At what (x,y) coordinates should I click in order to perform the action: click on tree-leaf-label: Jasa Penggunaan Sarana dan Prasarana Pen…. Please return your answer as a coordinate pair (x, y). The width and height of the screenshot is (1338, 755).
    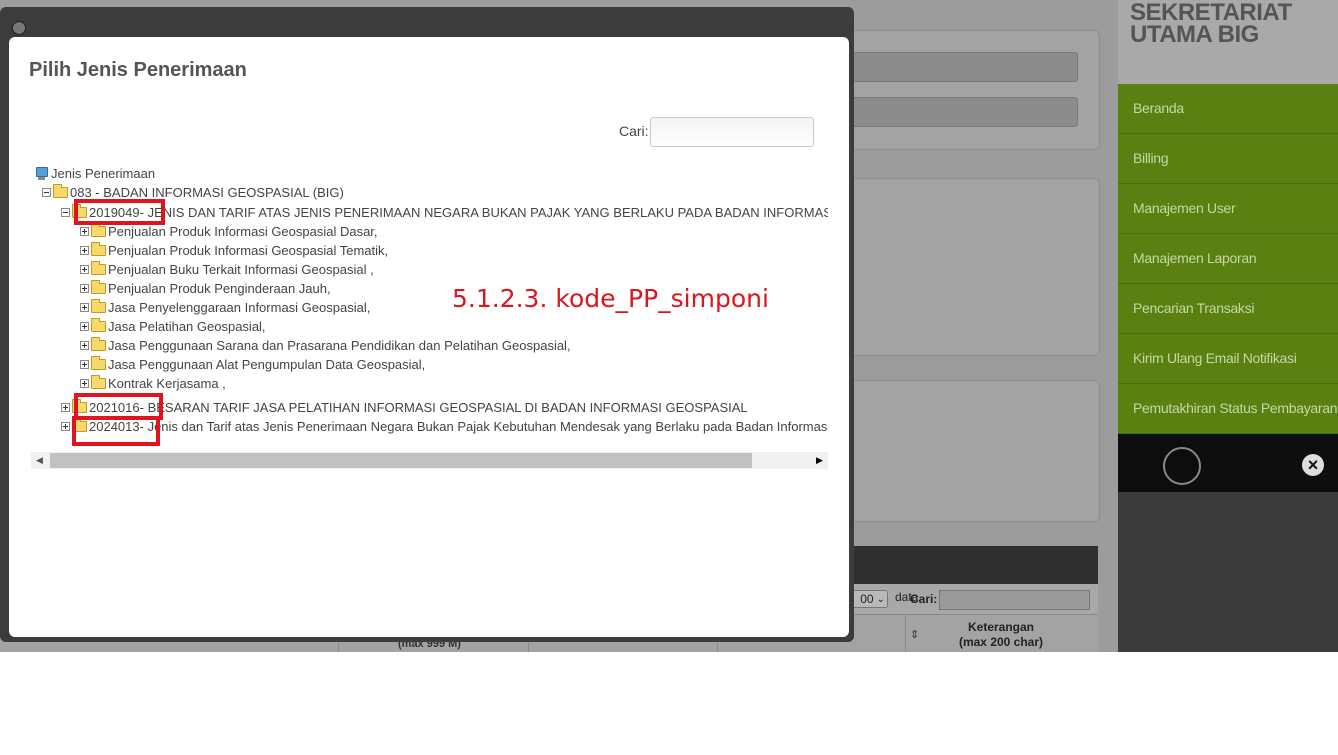
    Looking at the image, I should click on (339, 345).